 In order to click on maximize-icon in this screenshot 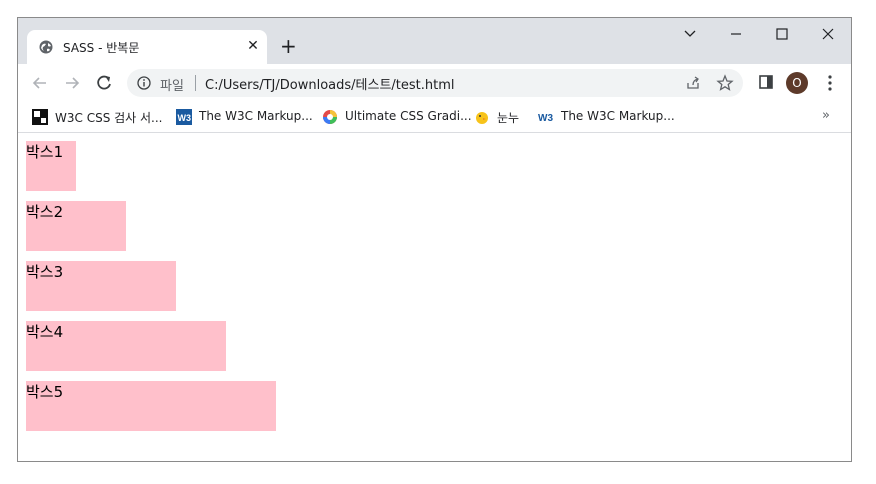, I will do `click(782, 34)`.